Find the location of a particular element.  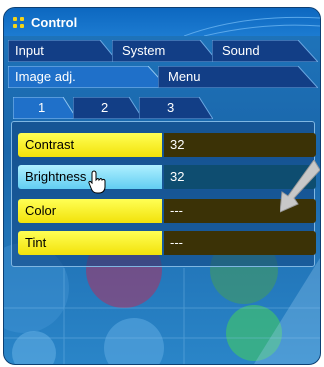

setting-row-brightness: Brightness 32 is located at coordinates (167, 177).